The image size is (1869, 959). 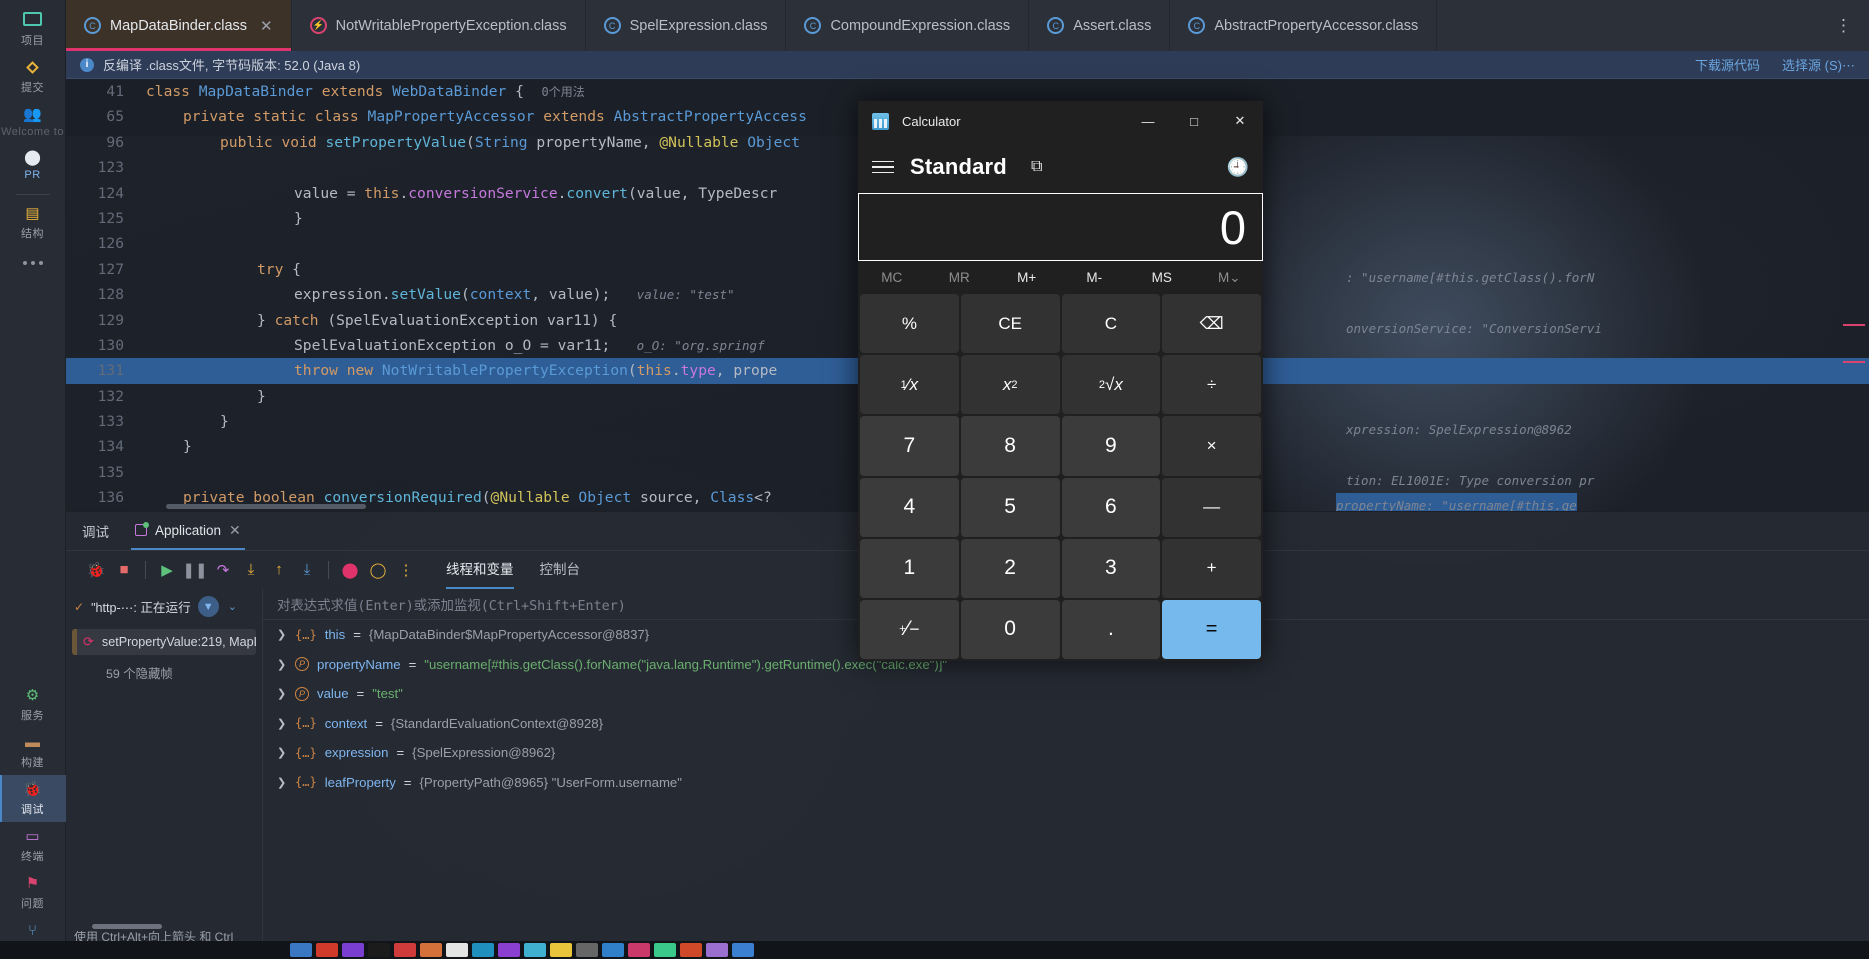 I want to click on memory-button-m: M⌄, so click(x=1230, y=278).